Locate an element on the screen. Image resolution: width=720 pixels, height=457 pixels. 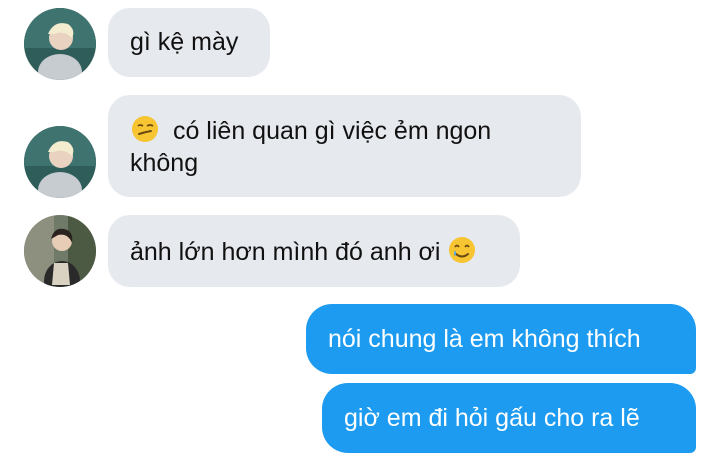
message-bubble-1: gì kệ mày is located at coordinates (189, 42).